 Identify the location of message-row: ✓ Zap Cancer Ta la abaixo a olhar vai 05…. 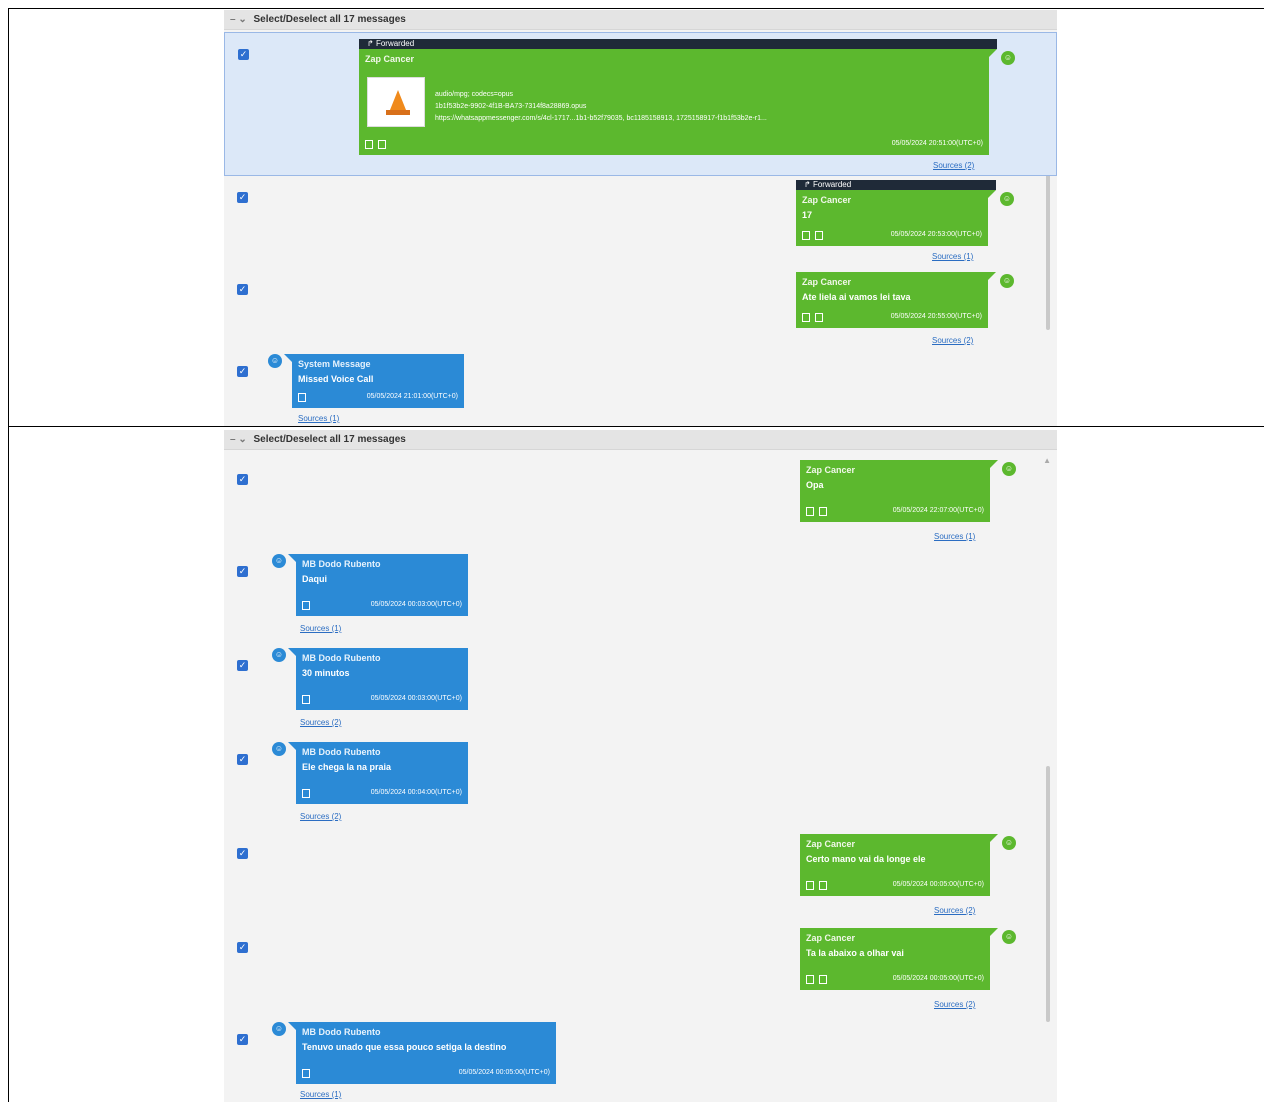
(640, 970).